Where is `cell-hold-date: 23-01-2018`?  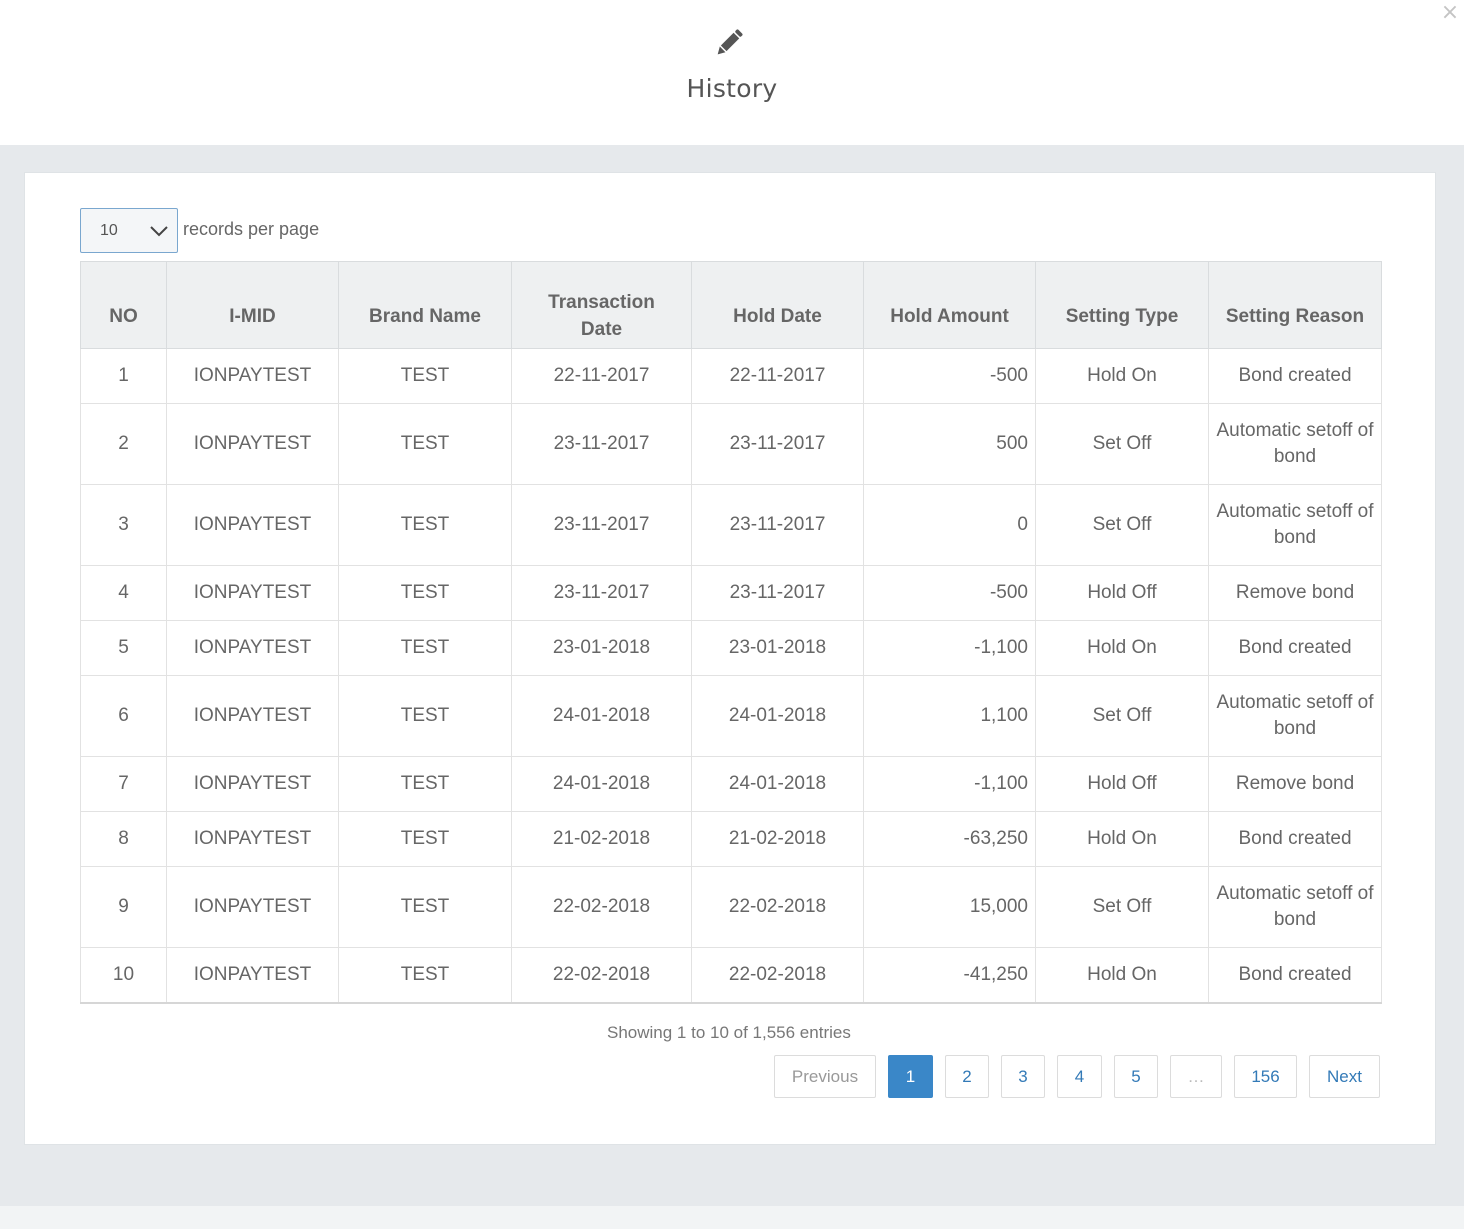
cell-hold-date: 23-01-2018 is located at coordinates (777, 648).